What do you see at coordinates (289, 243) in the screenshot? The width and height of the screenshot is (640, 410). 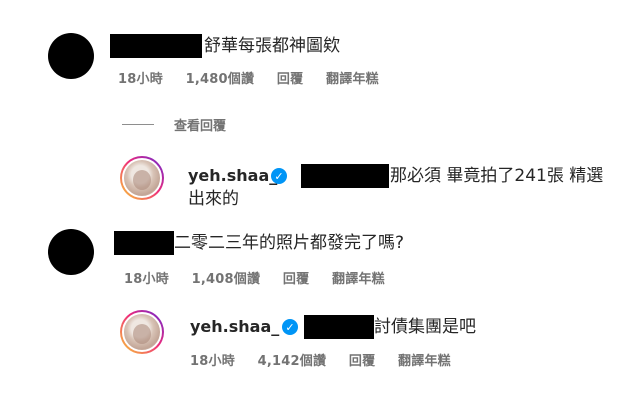 I see `comment-text: 二零二三年的照片都發完了嗎?` at bounding box center [289, 243].